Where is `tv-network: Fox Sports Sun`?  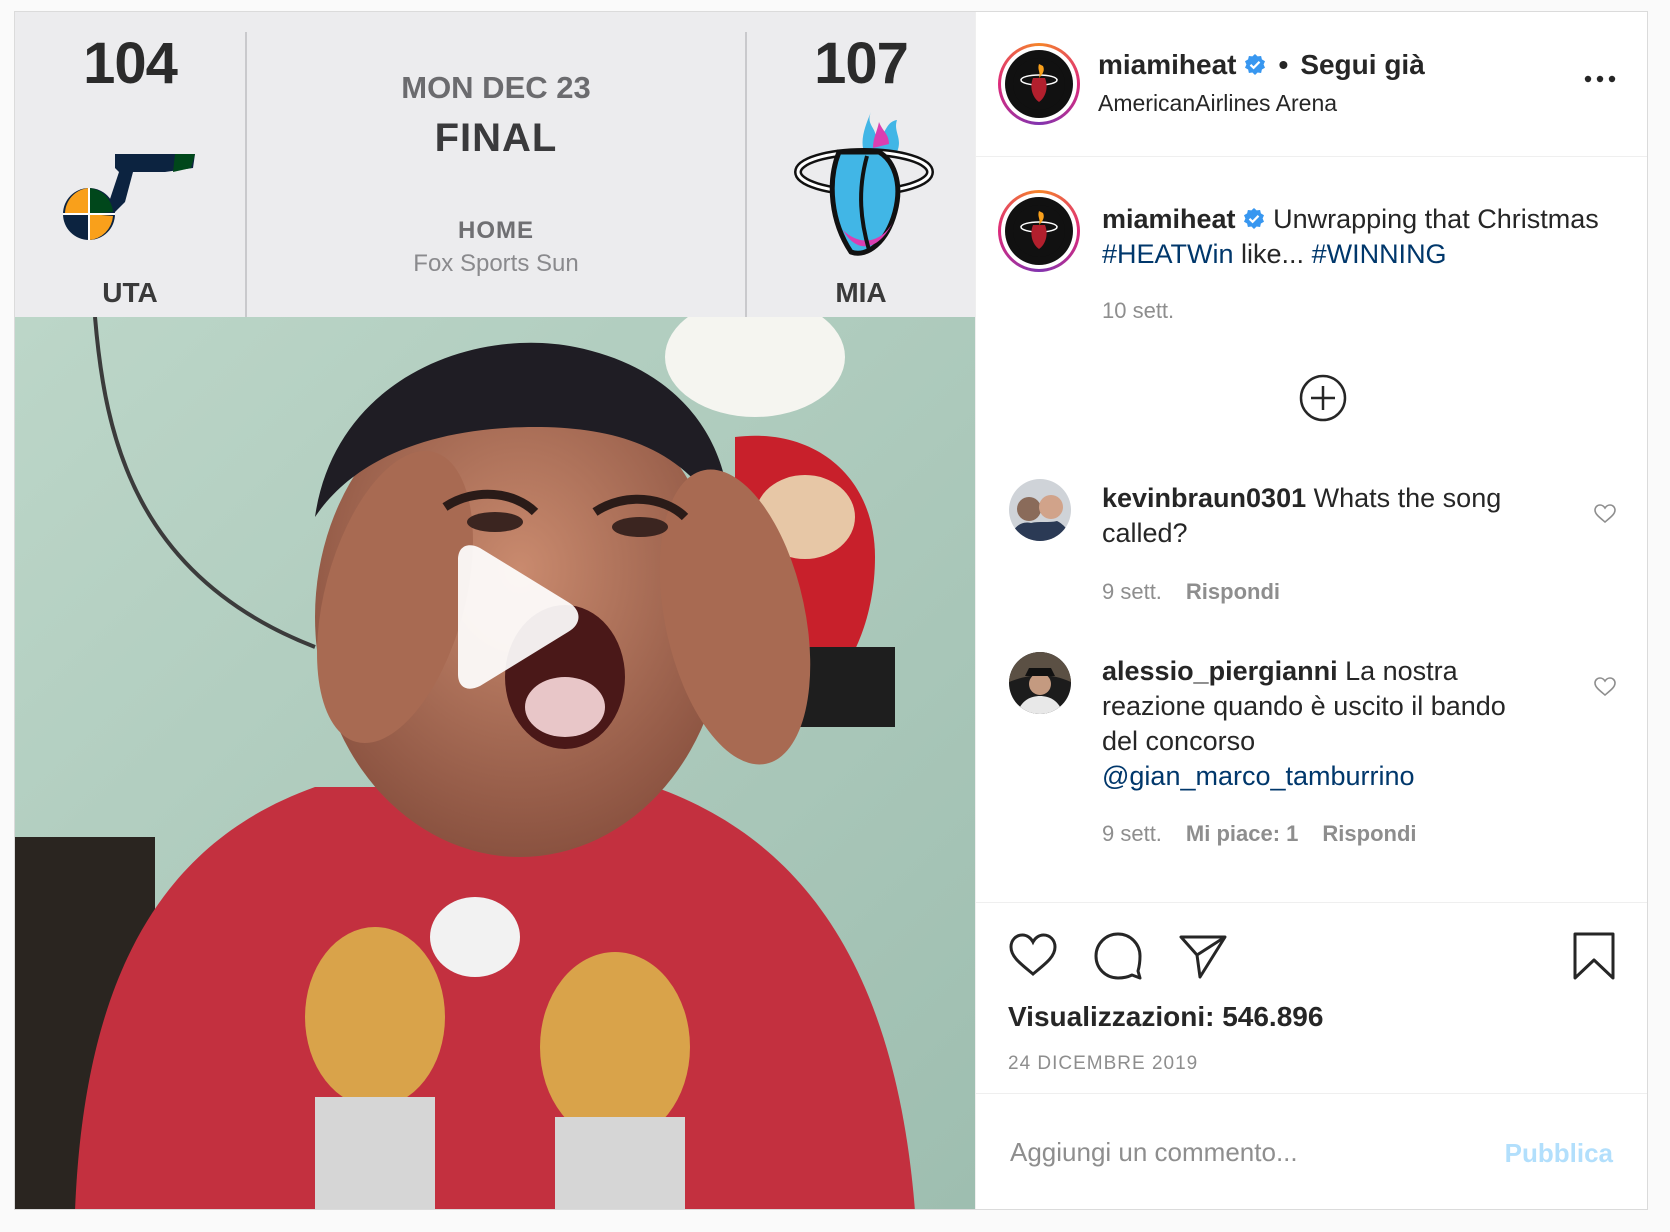 tv-network: Fox Sports Sun is located at coordinates (496, 263).